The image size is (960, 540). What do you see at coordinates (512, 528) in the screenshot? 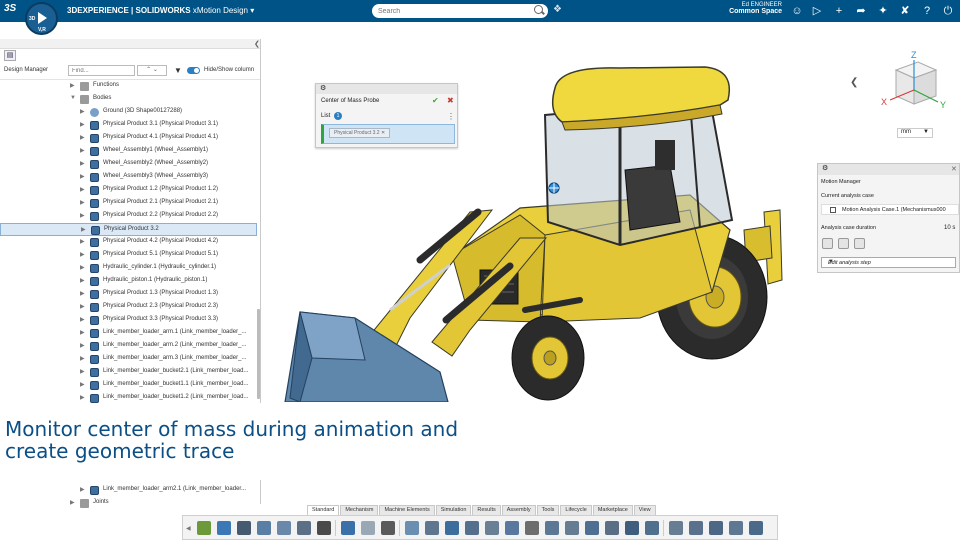
I see `network-icon` at bounding box center [512, 528].